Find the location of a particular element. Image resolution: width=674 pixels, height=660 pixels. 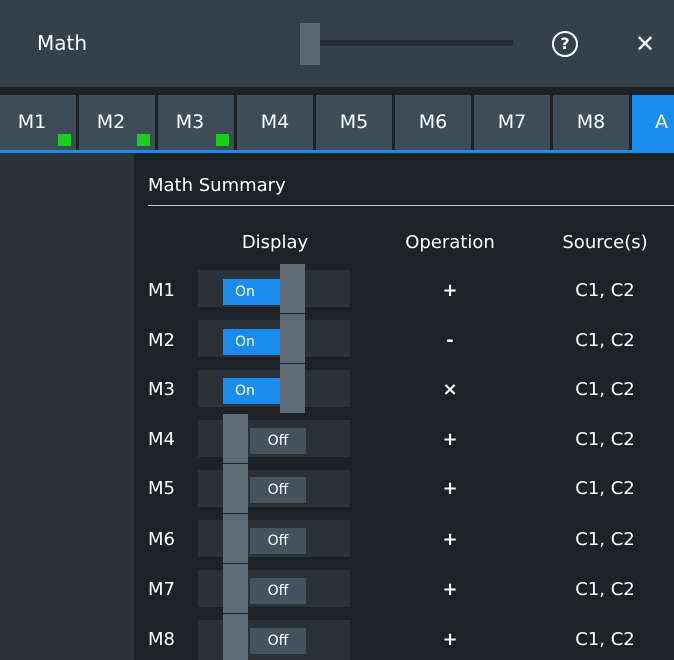

operation-m3: × is located at coordinates (450, 389).